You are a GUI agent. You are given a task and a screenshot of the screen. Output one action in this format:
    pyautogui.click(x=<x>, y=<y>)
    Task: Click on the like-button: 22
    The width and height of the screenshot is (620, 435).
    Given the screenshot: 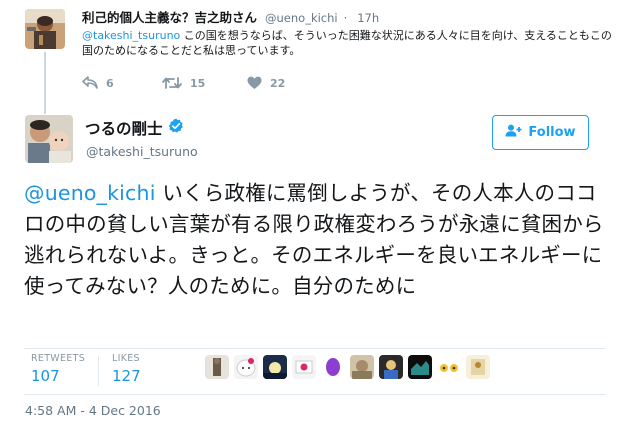 What is the action you would take?
    pyautogui.click(x=266, y=83)
    